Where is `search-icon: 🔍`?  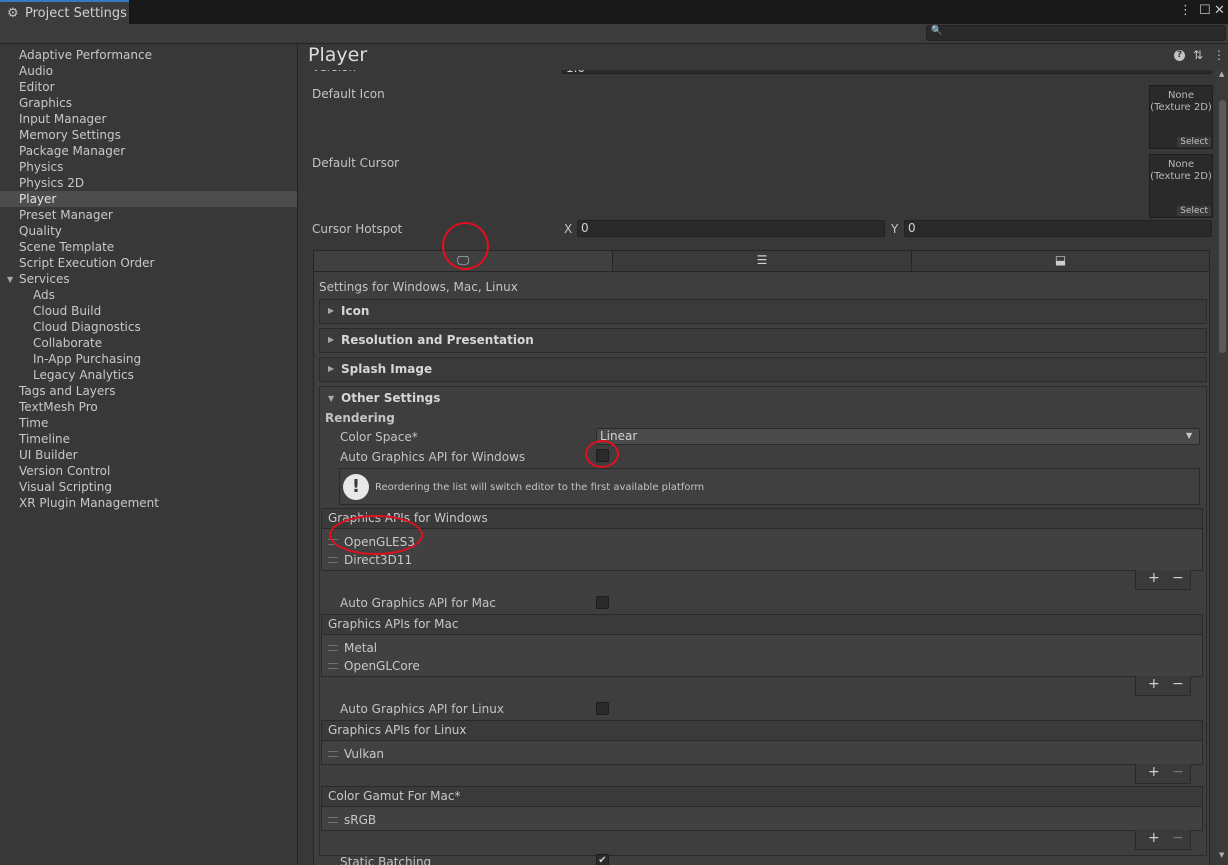 search-icon: 🔍 is located at coordinates (937, 31).